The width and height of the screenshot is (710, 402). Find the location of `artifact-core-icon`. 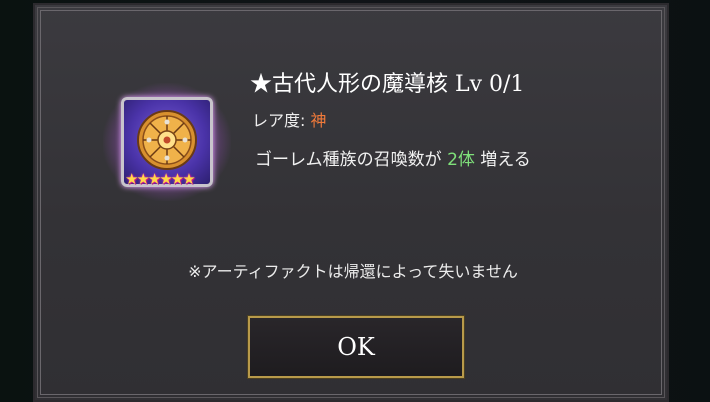

artifact-core-icon is located at coordinates (167, 140).